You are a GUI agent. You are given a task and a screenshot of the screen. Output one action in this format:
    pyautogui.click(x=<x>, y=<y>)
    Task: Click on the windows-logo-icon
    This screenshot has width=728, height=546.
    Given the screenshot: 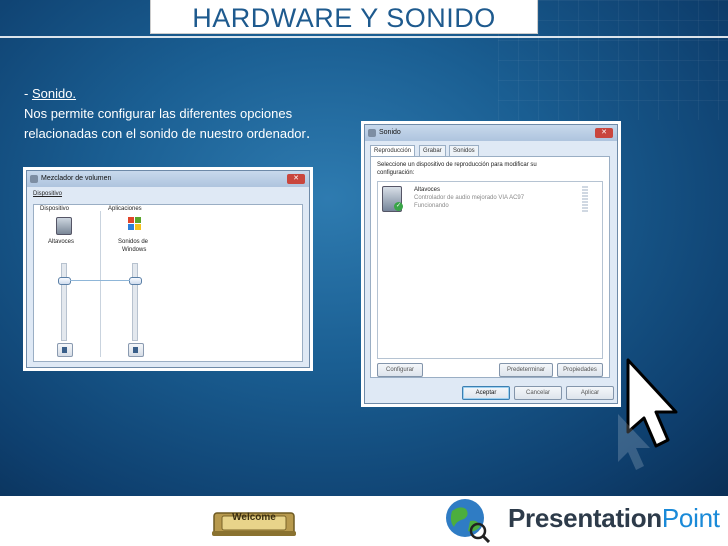 What is the action you would take?
    pyautogui.click(x=135, y=224)
    